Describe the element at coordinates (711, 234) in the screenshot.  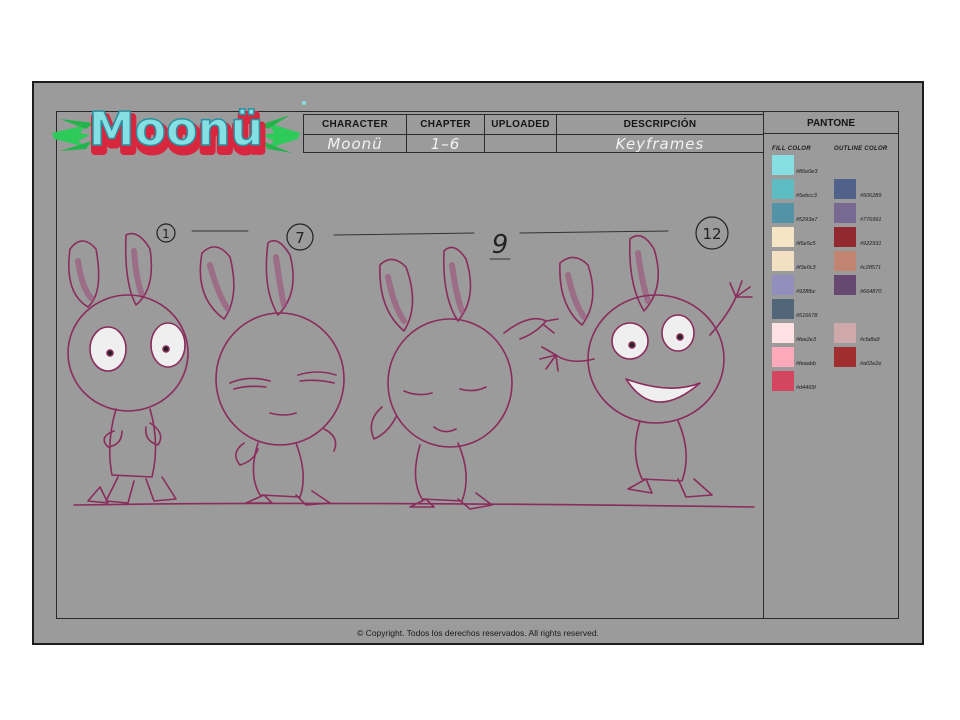
I see `keyframe-number-12: 12` at that location.